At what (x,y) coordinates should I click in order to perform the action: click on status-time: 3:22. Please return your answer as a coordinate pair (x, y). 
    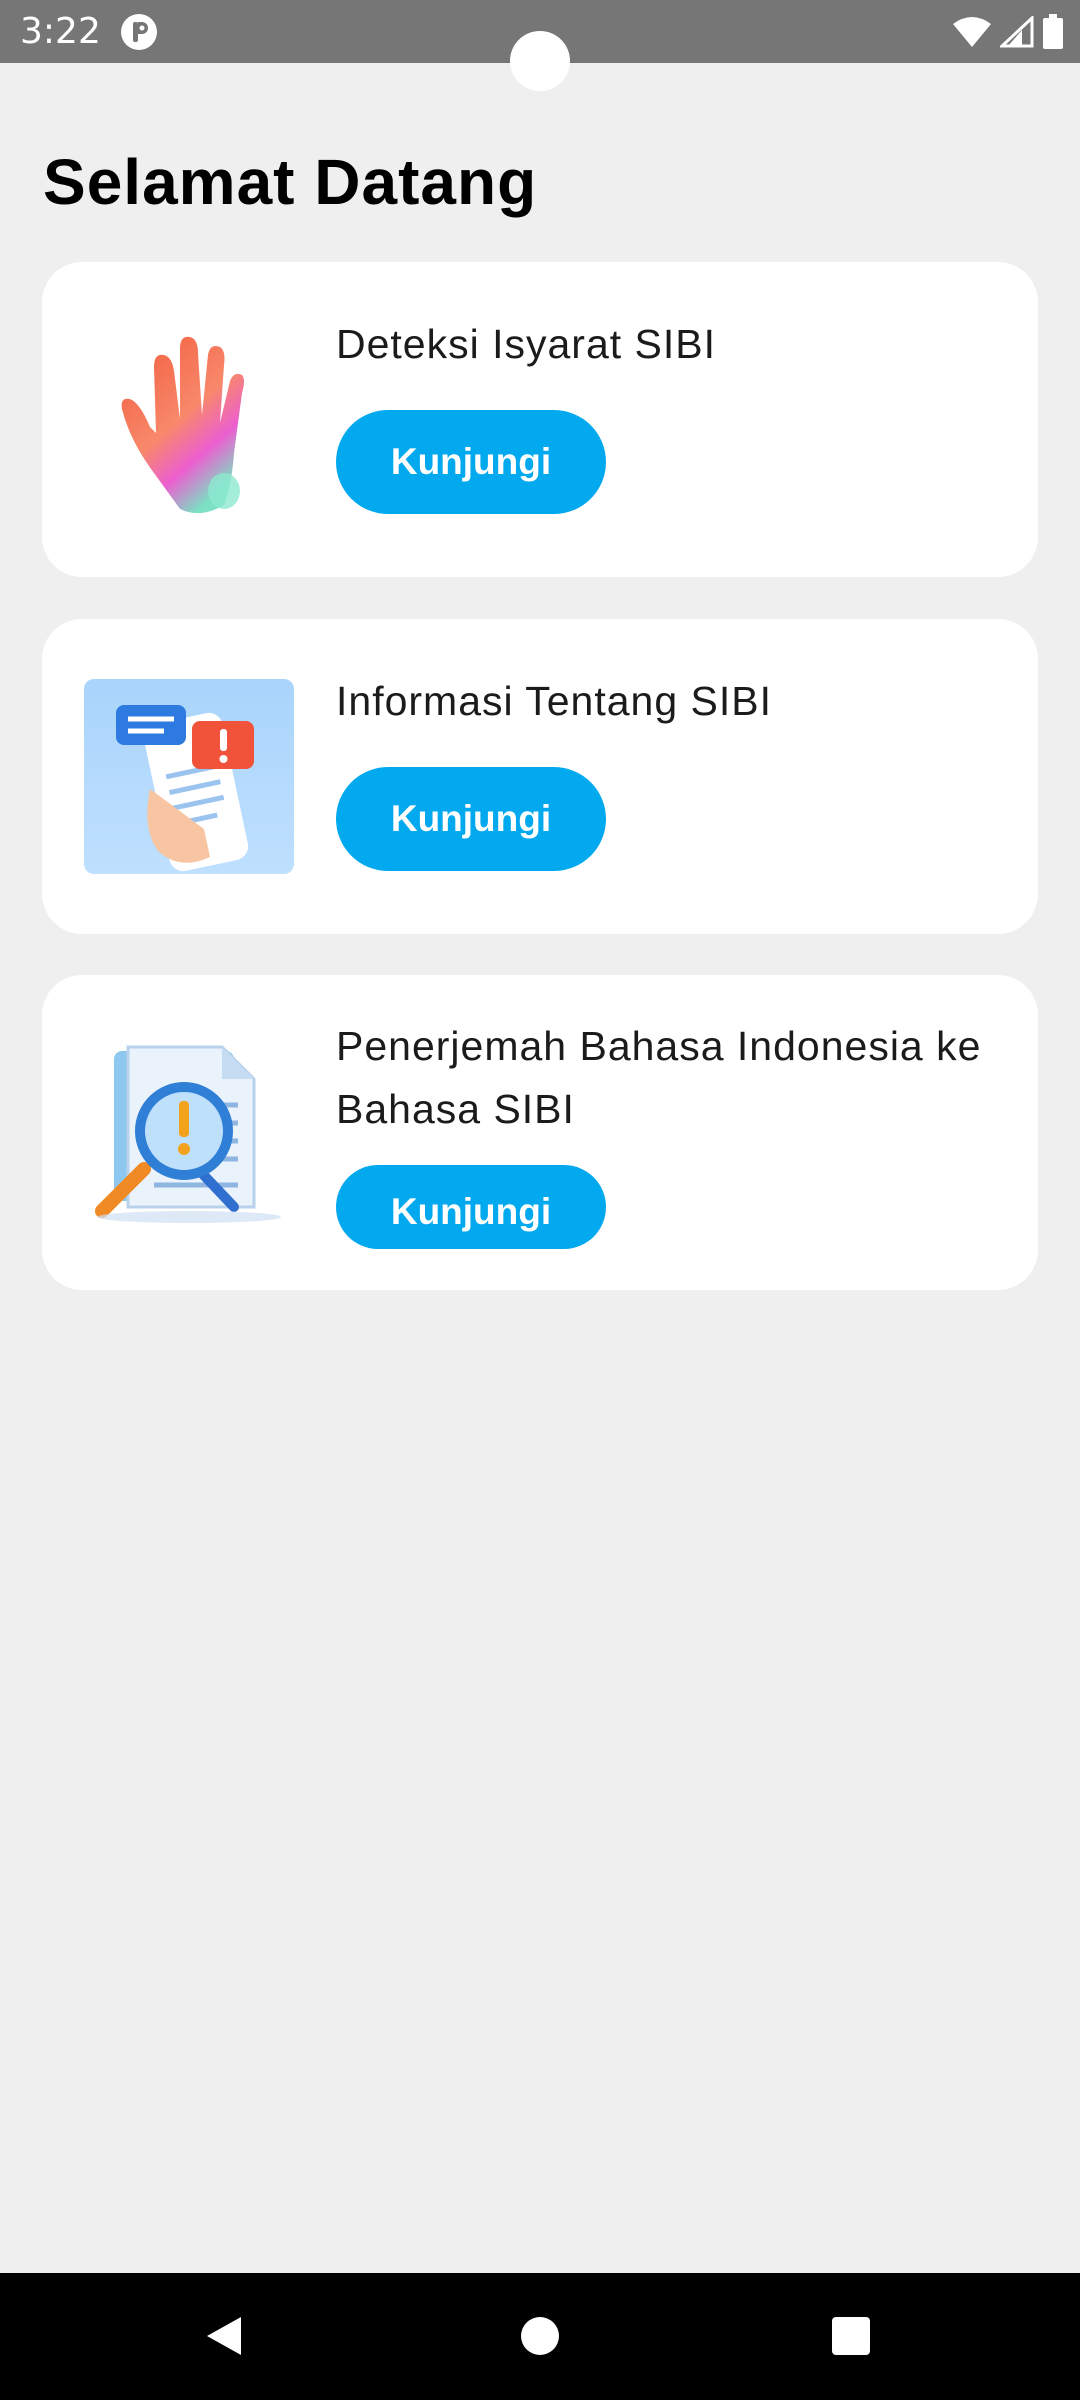
    Looking at the image, I should click on (60, 31).